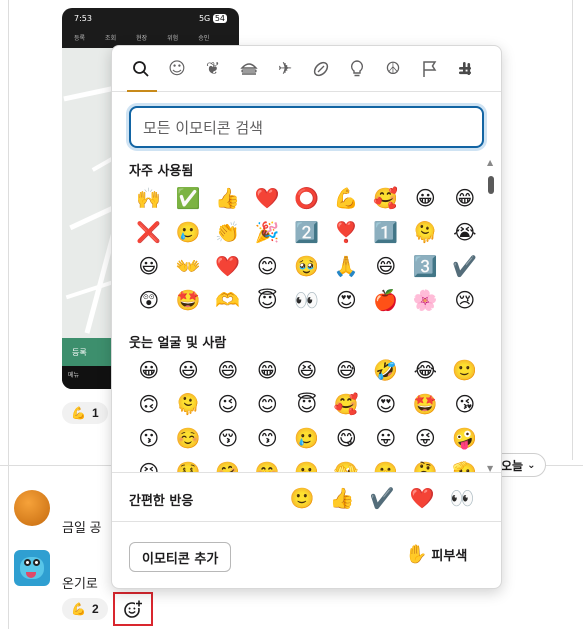  I want to click on emoji-cell: 🤪, so click(465, 438).